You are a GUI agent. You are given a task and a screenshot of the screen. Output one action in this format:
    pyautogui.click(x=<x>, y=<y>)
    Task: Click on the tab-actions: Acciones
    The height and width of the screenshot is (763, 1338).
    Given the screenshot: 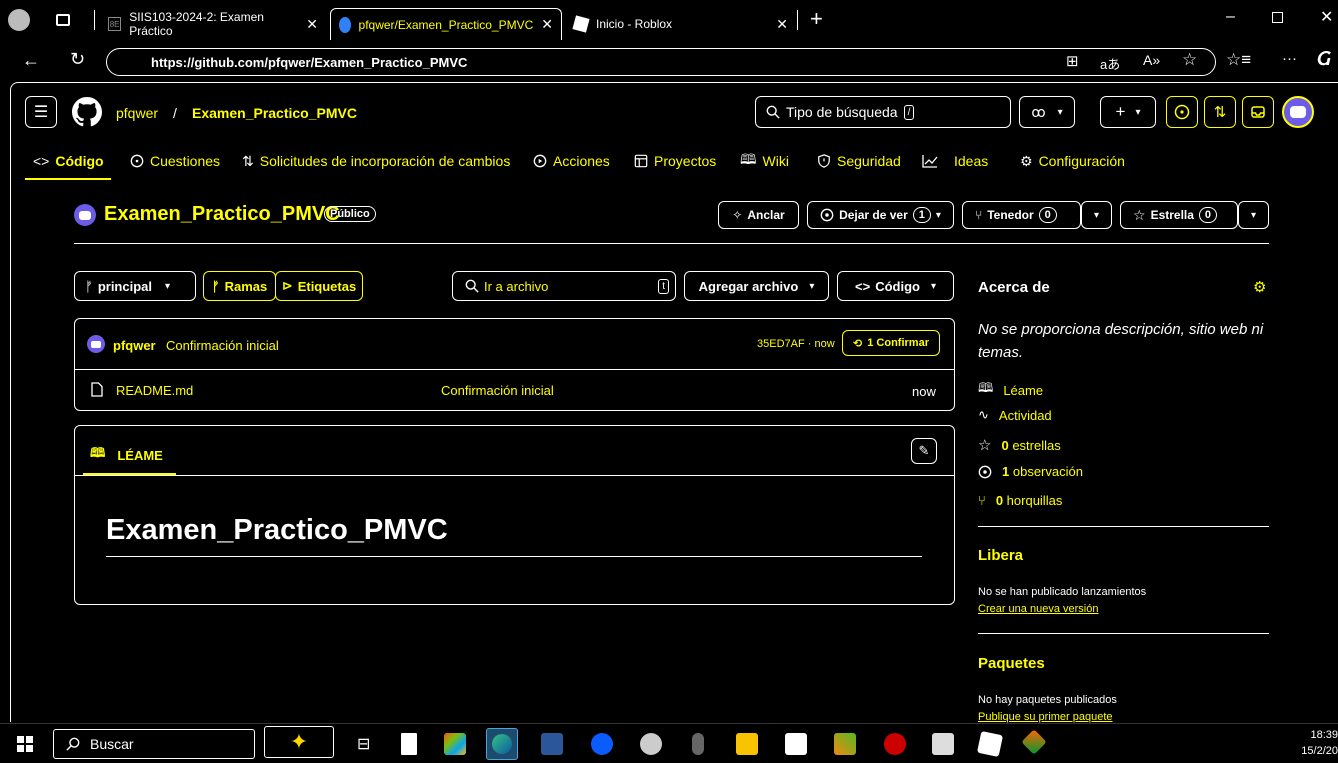 What is the action you would take?
    pyautogui.click(x=571, y=161)
    